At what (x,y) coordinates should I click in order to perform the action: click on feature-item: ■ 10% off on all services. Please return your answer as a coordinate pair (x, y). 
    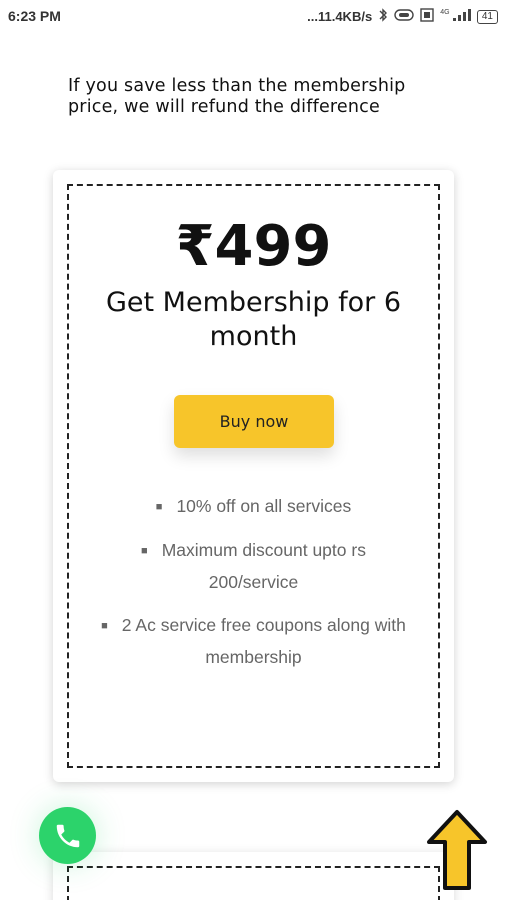
    Looking at the image, I should click on (253, 507).